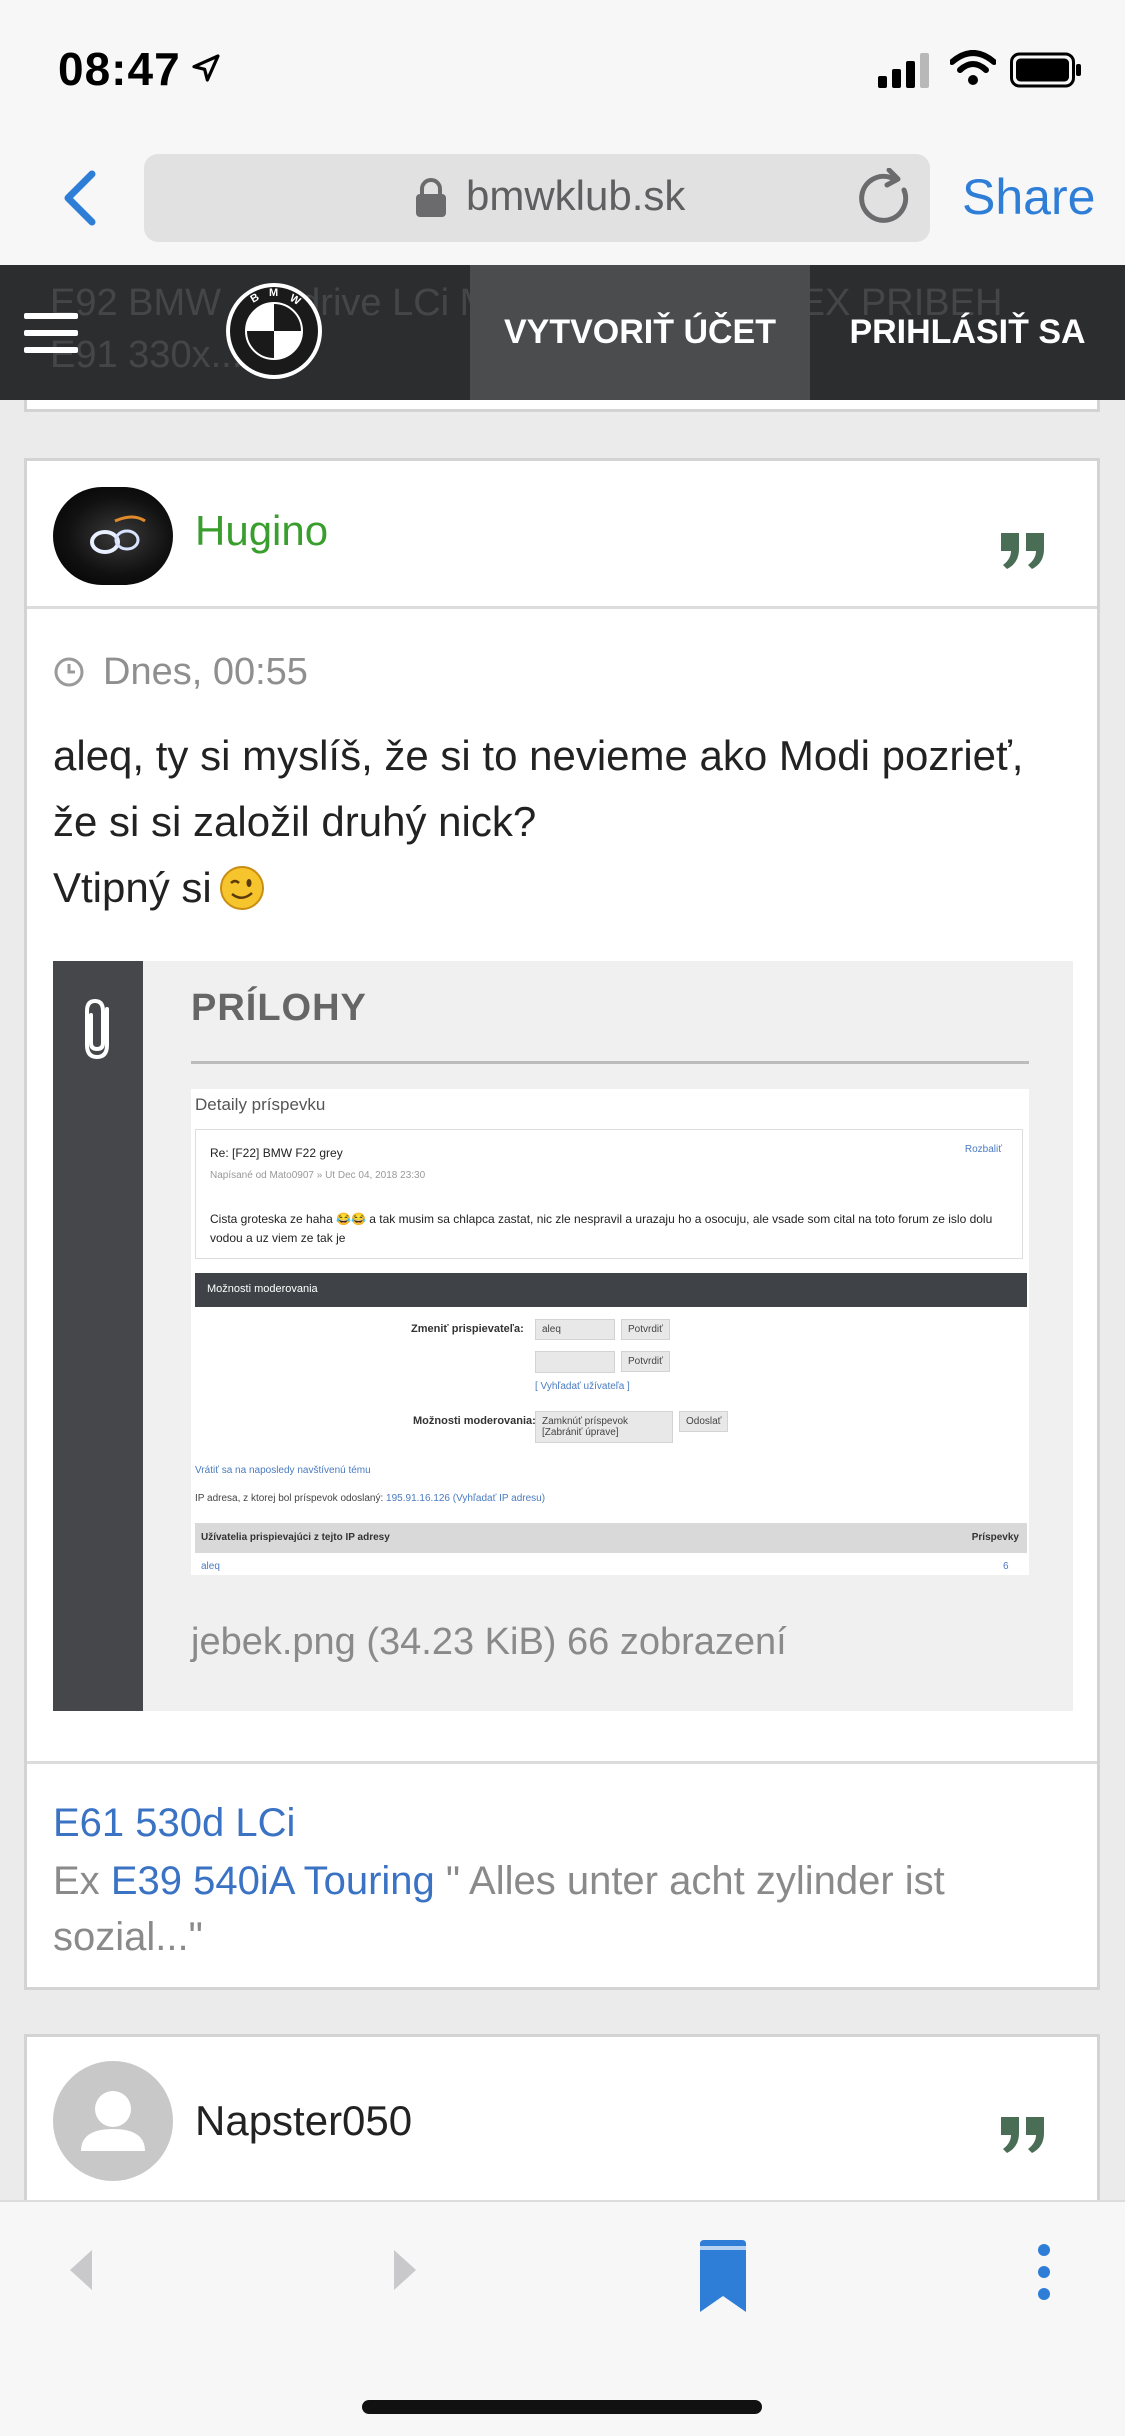 The width and height of the screenshot is (1125, 2436). I want to click on divider, so click(610, 1062).